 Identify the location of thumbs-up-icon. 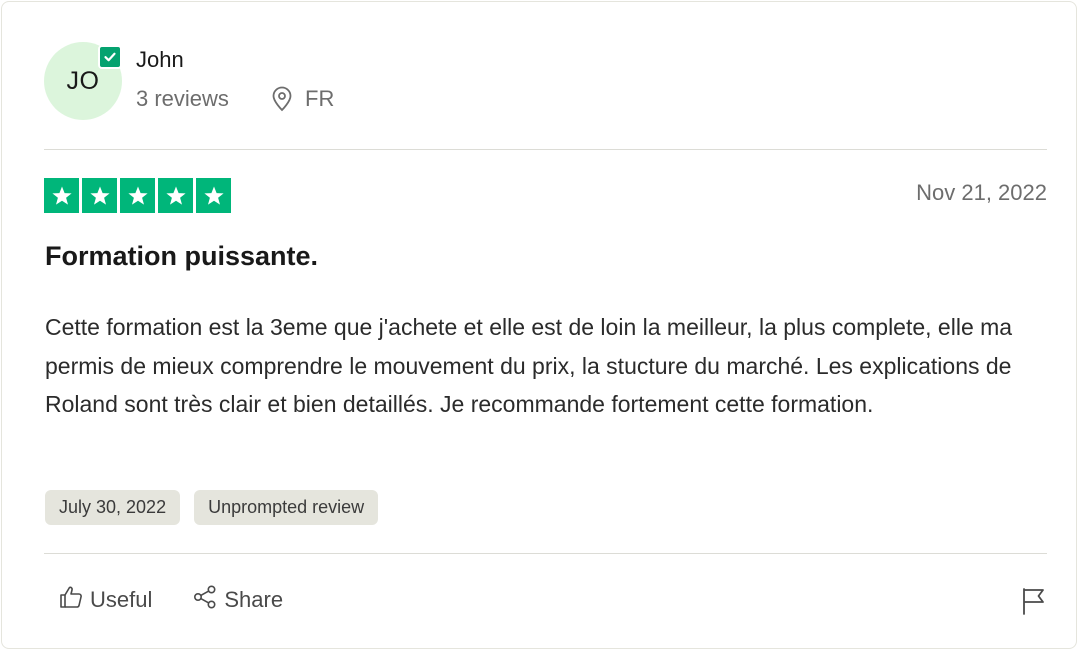
(71, 600).